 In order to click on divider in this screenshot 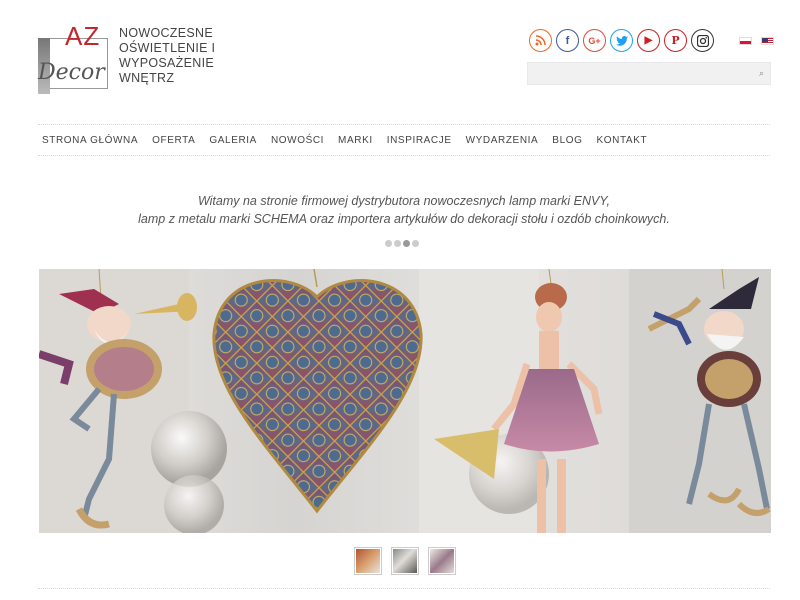, I will do `click(404, 588)`.